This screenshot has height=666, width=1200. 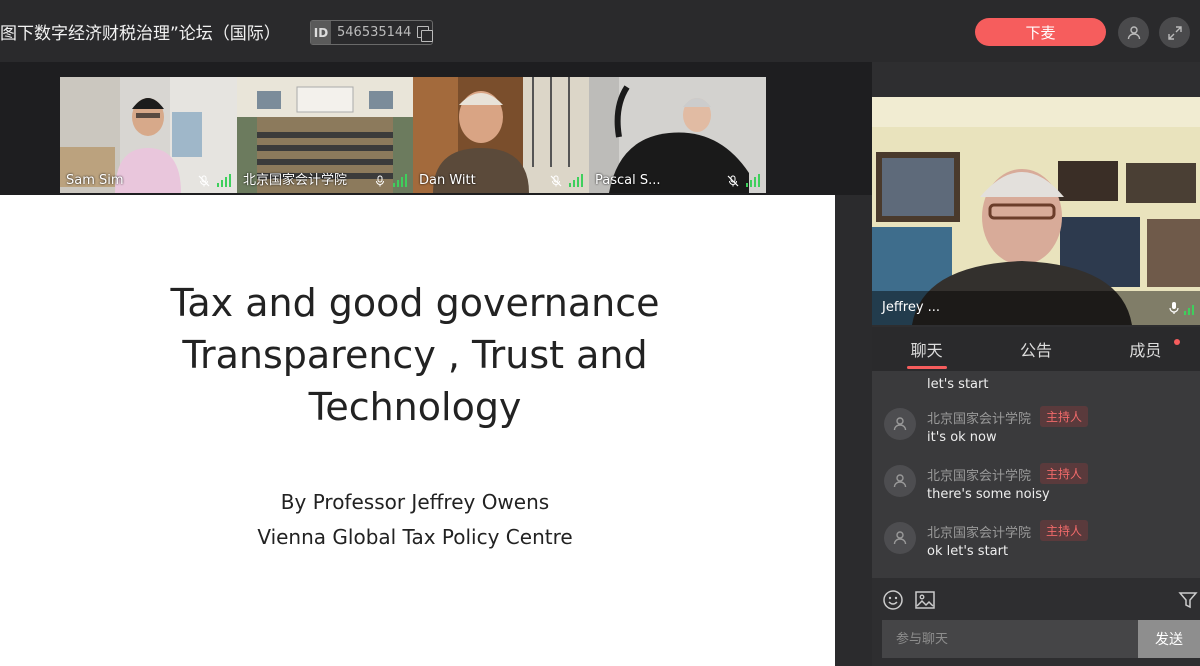 I want to click on chat-input-row: 发送, so click(x=1036, y=643).